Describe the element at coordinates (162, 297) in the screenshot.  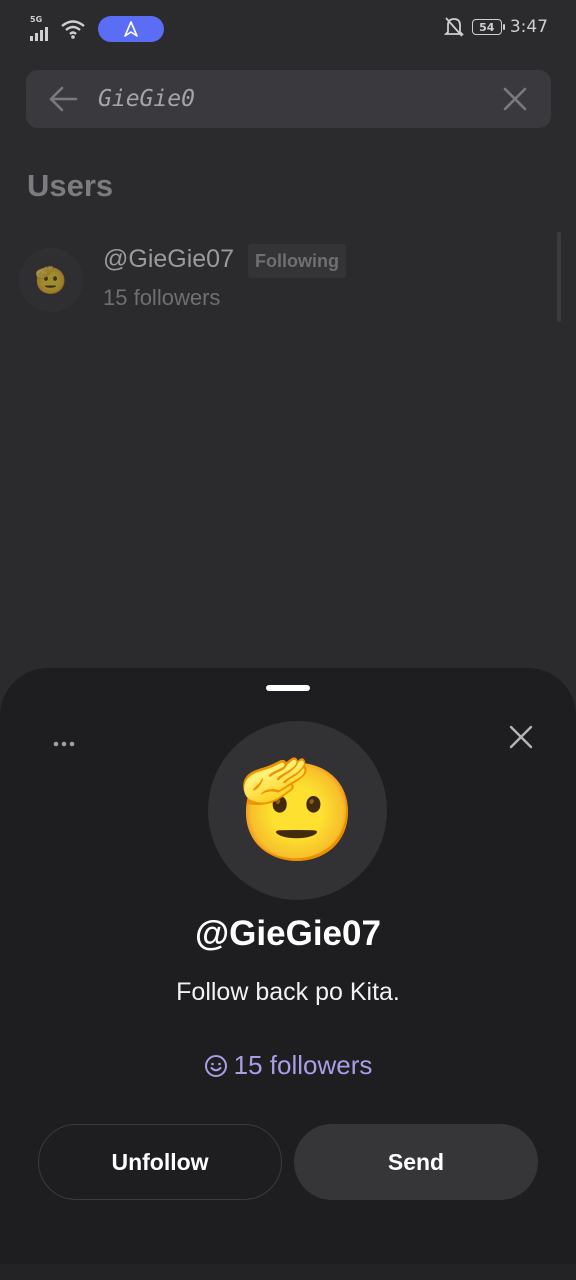
I see `follower-count: 15 followers` at that location.